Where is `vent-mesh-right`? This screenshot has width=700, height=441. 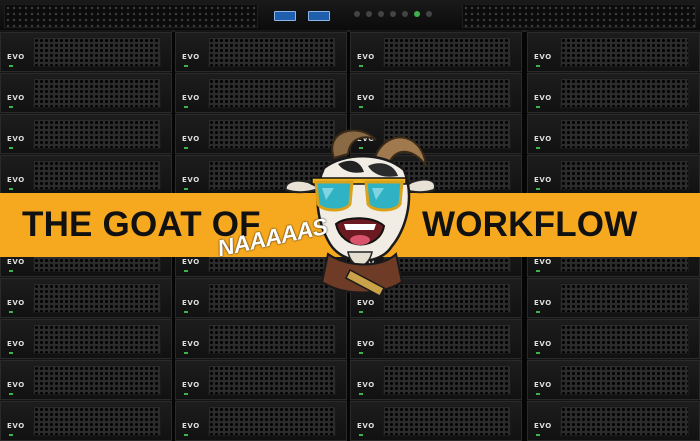 vent-mesh-right is located at coordinates (579, 16).